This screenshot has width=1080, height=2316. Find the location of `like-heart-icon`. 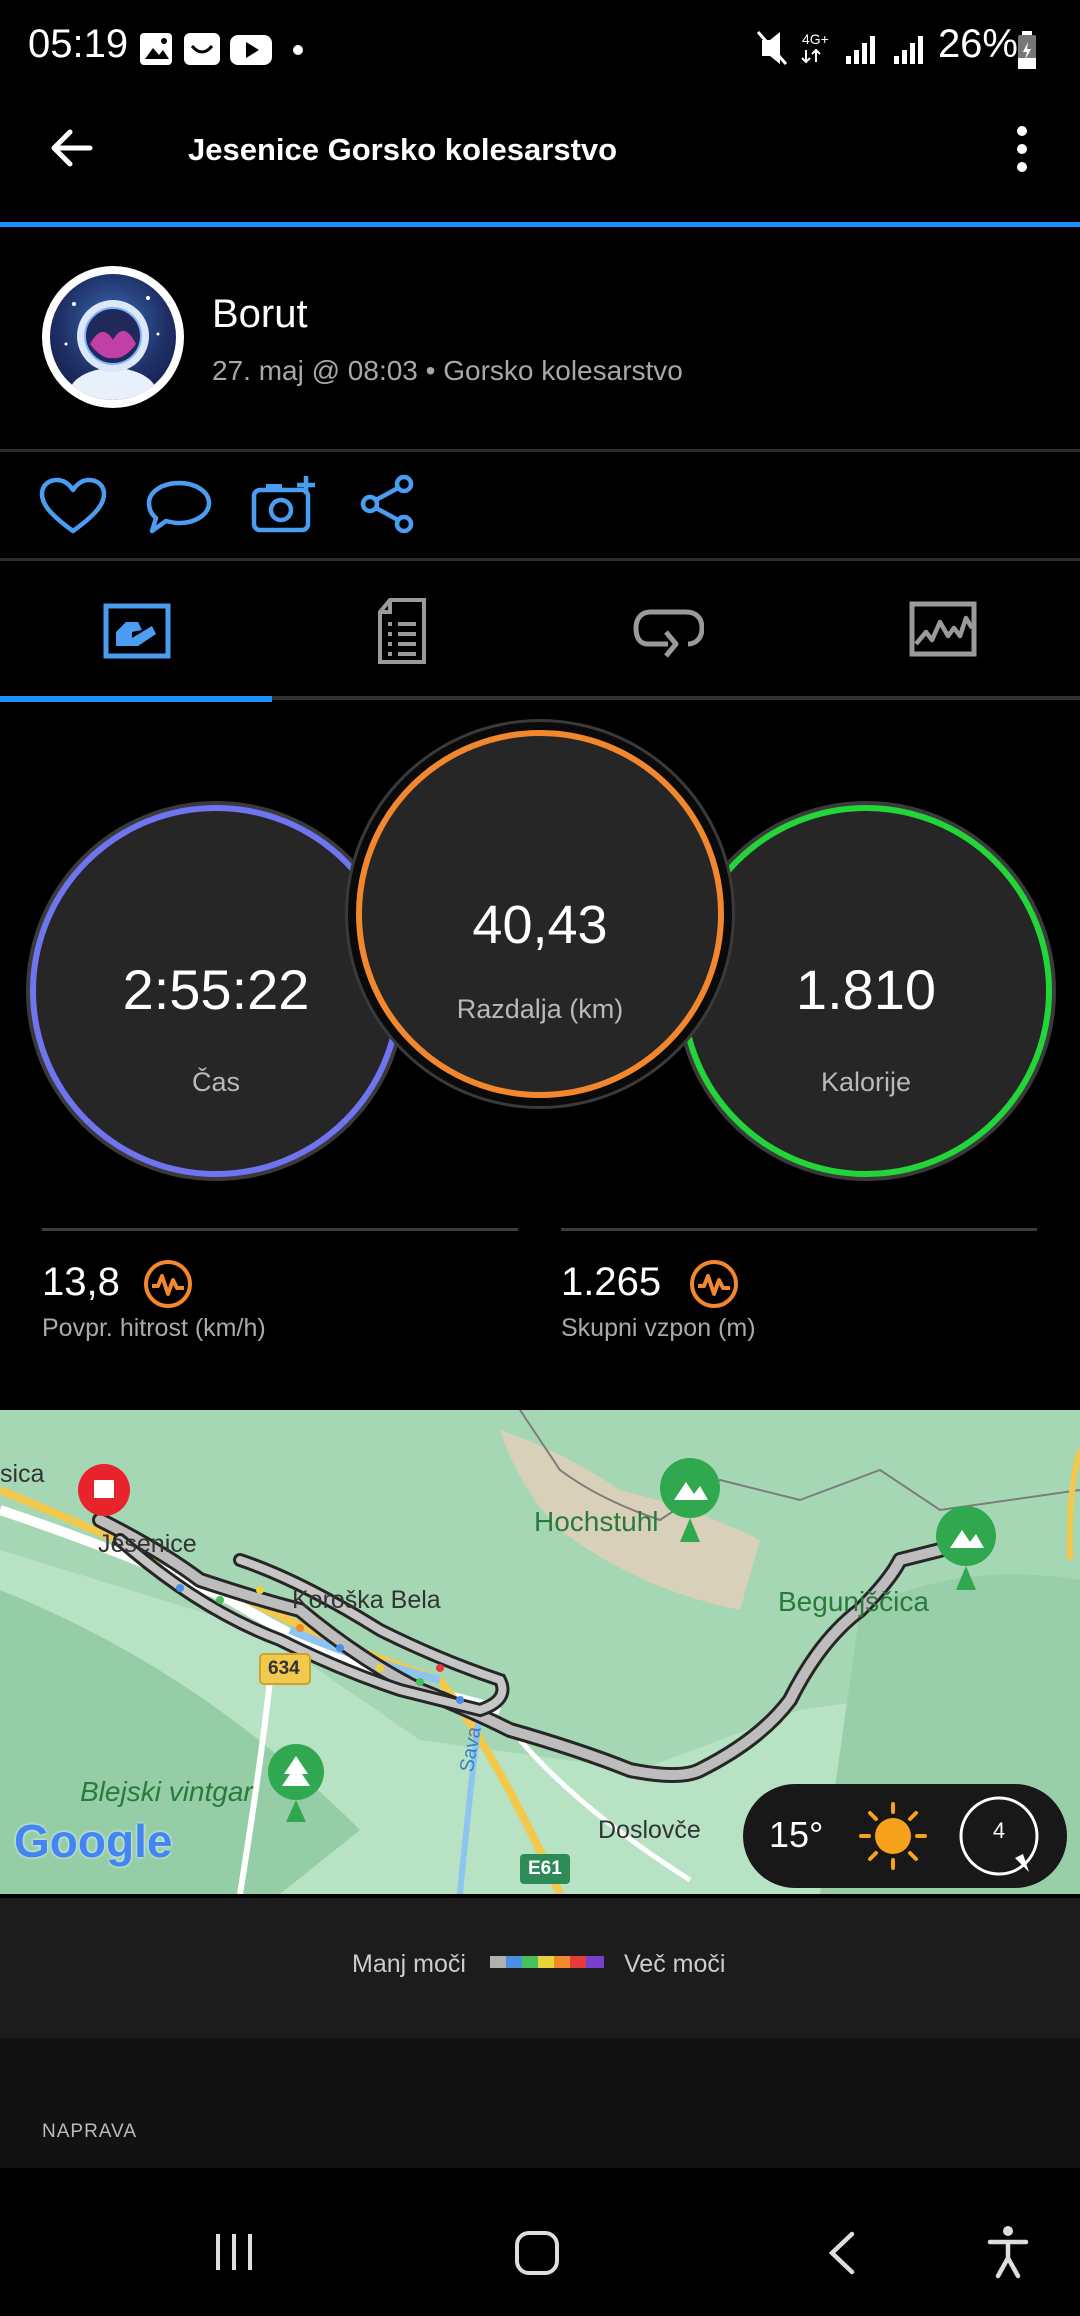

like-heart-icon is located at coordinates (73, 507).